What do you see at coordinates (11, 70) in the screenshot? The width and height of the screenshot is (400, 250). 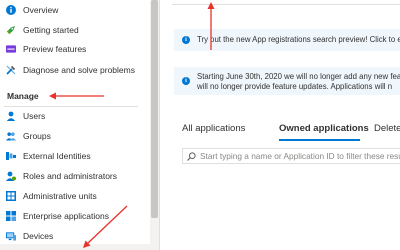 I see `wrench-icon` at bounding box center [11, 70].